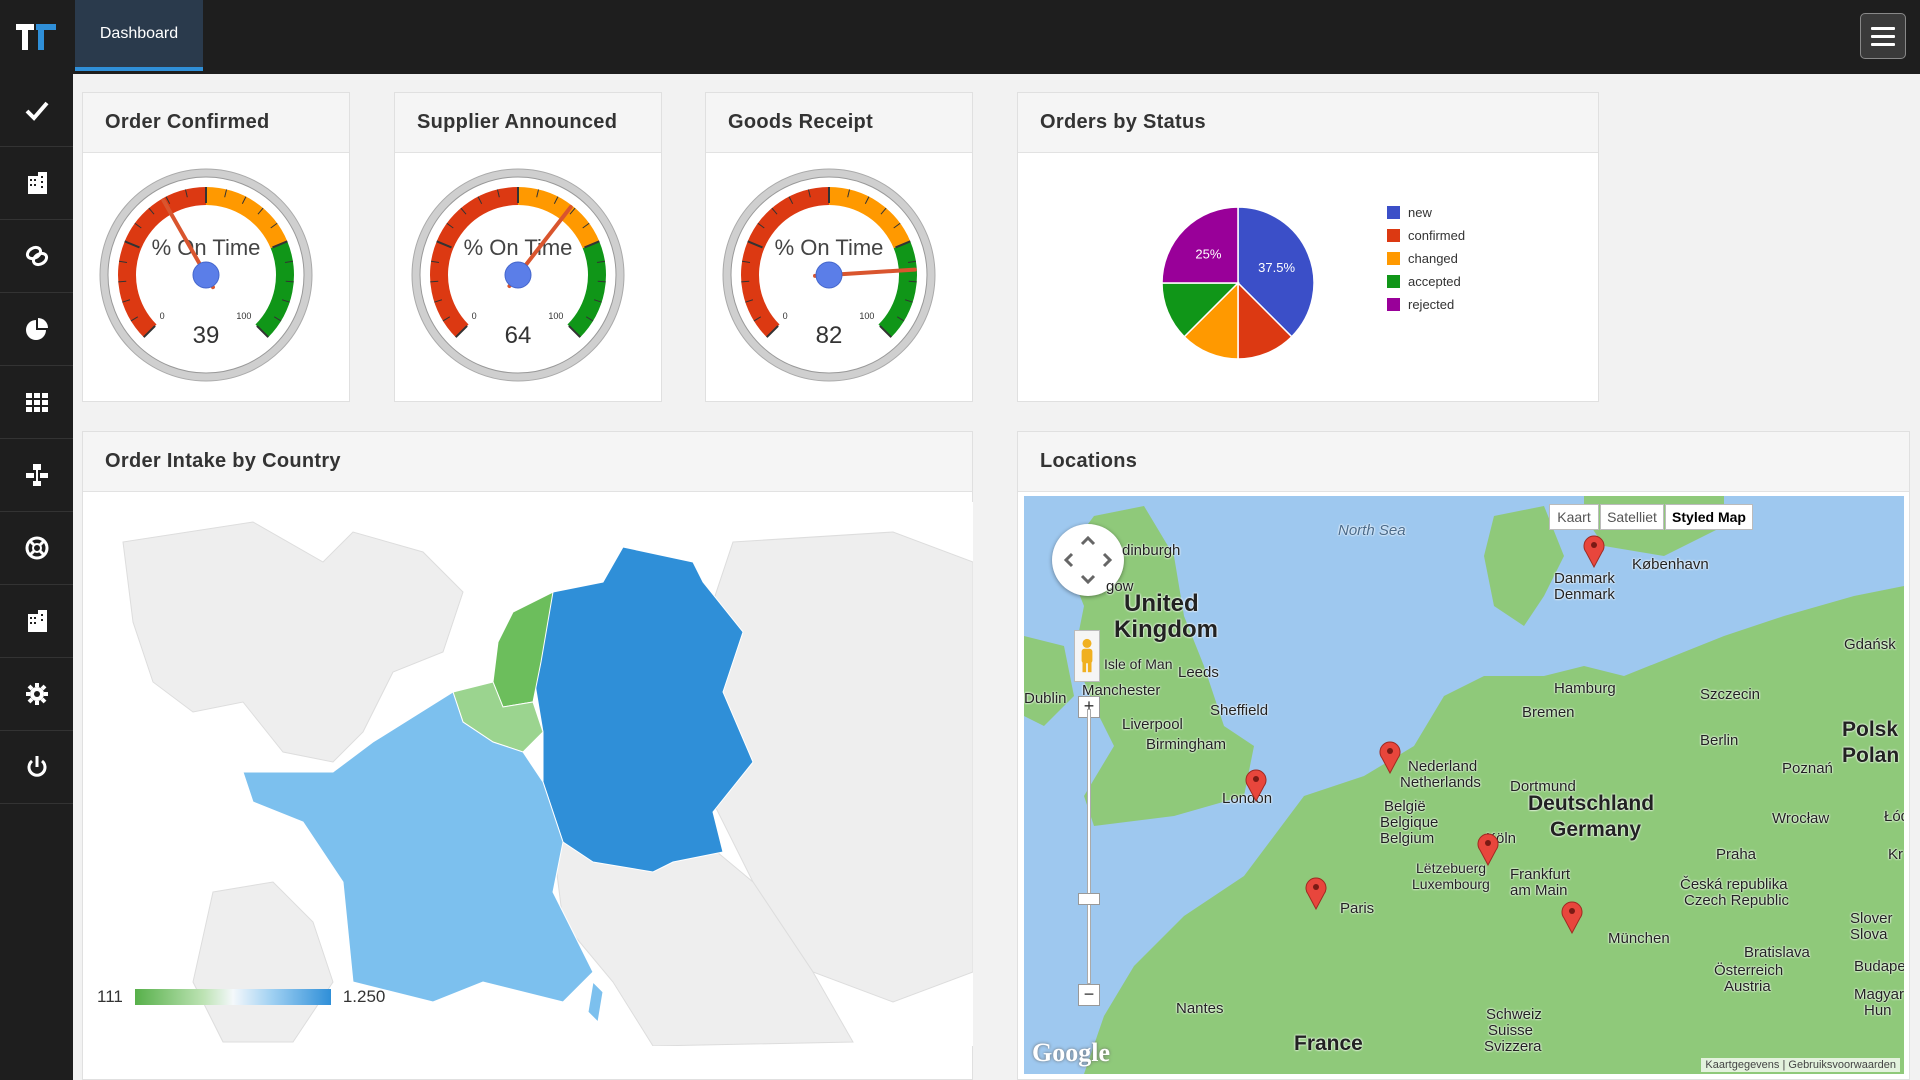 The height and width of the screenshot is (1080, 1920). What do you see at coordinates (1434, 281) in the screenshot?
I see `legend-label: accepted` at bounding box center [1434, 281].